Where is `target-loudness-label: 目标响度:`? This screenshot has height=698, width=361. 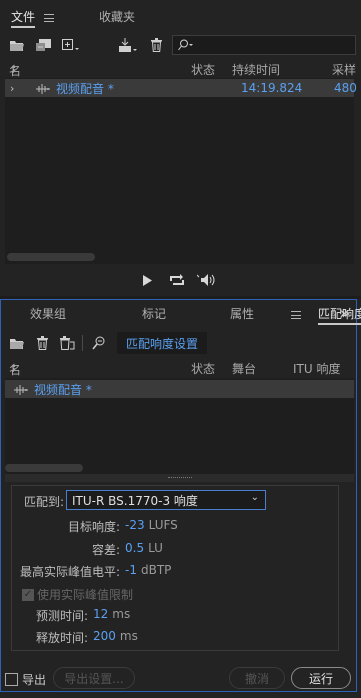
target-loudness-label: 目标响度: is located at coordinates (93, 527).